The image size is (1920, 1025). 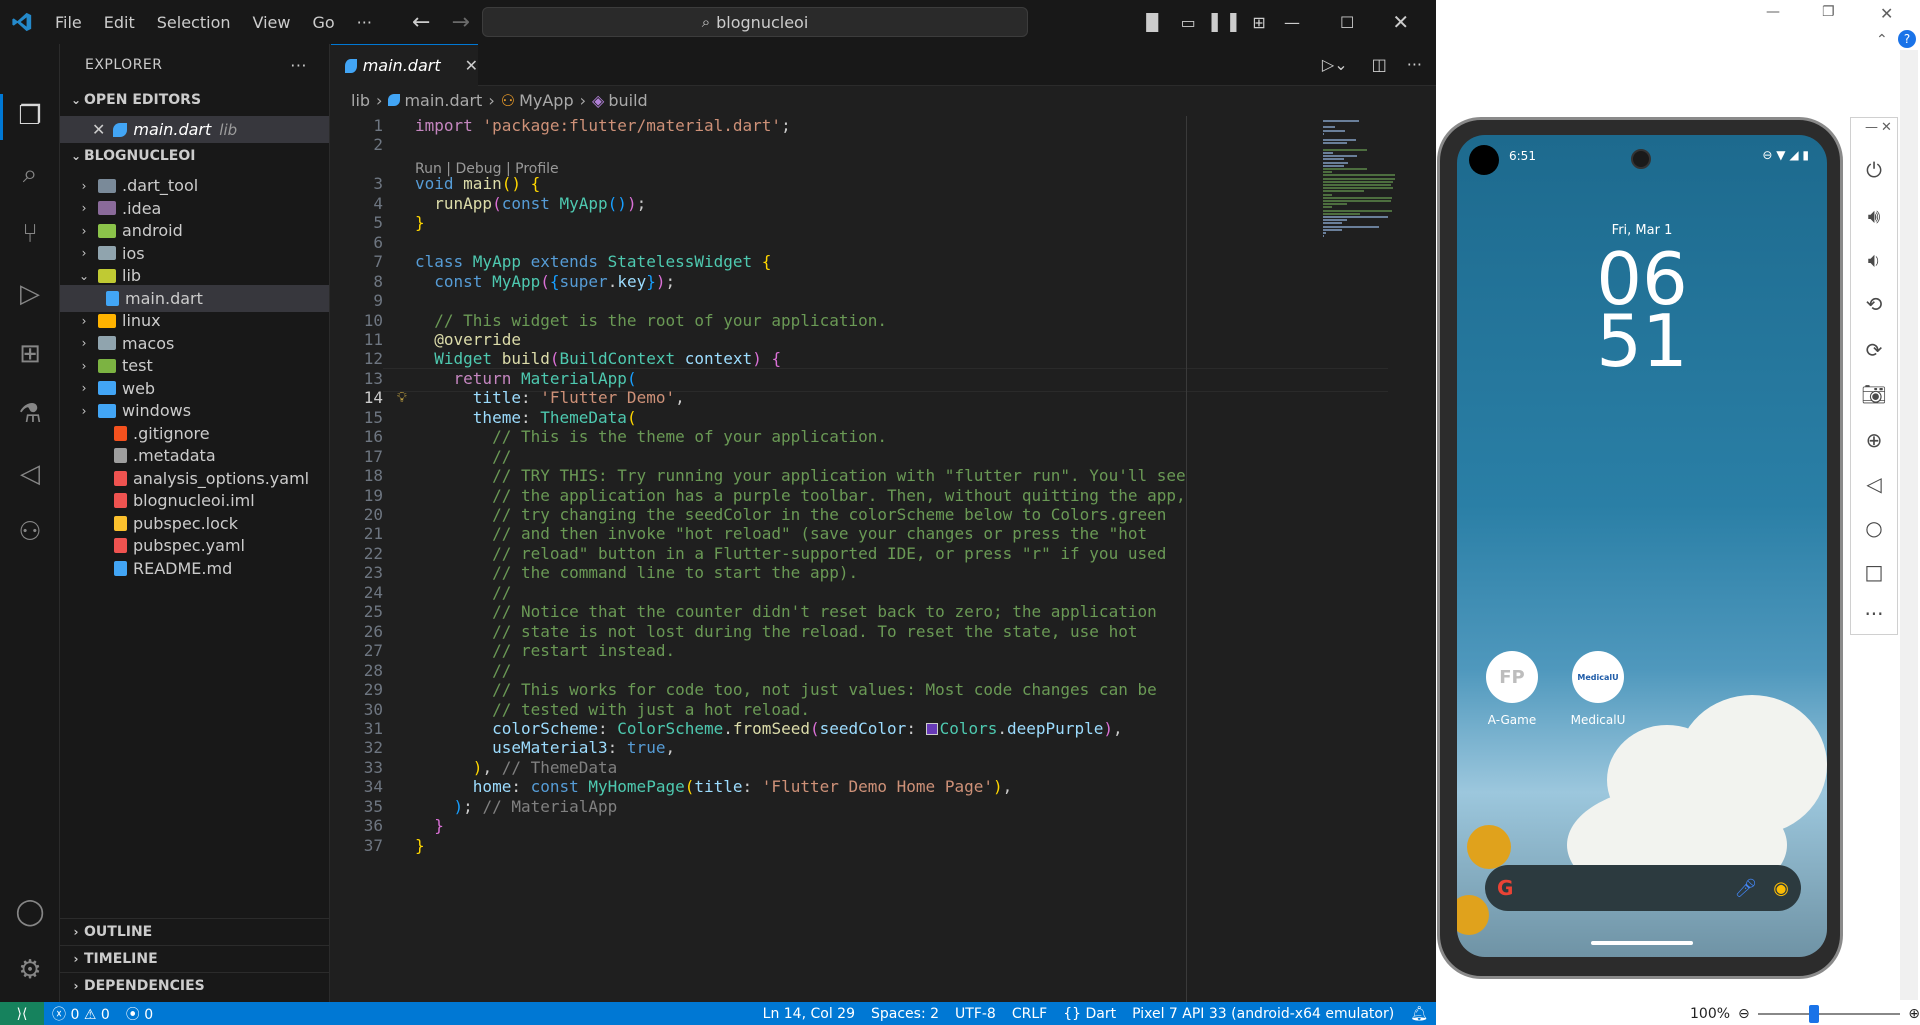 I want to click on google-search-bar: G 🎤︎ ◉, so click(x=1643, y=888).